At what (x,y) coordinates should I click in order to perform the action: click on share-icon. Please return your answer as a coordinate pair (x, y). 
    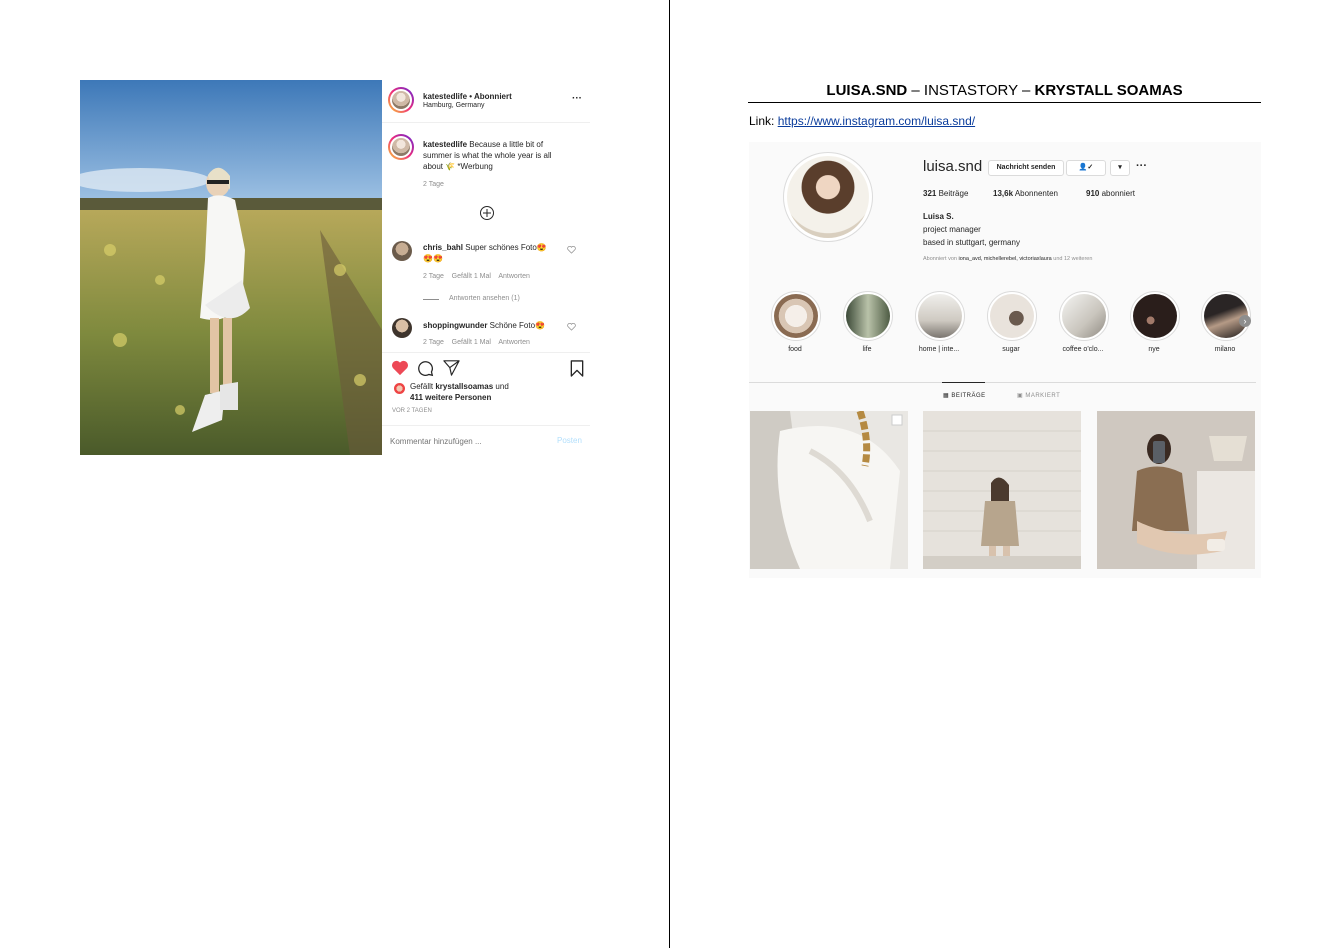
    Looking at the image, I should click on (451, 368).